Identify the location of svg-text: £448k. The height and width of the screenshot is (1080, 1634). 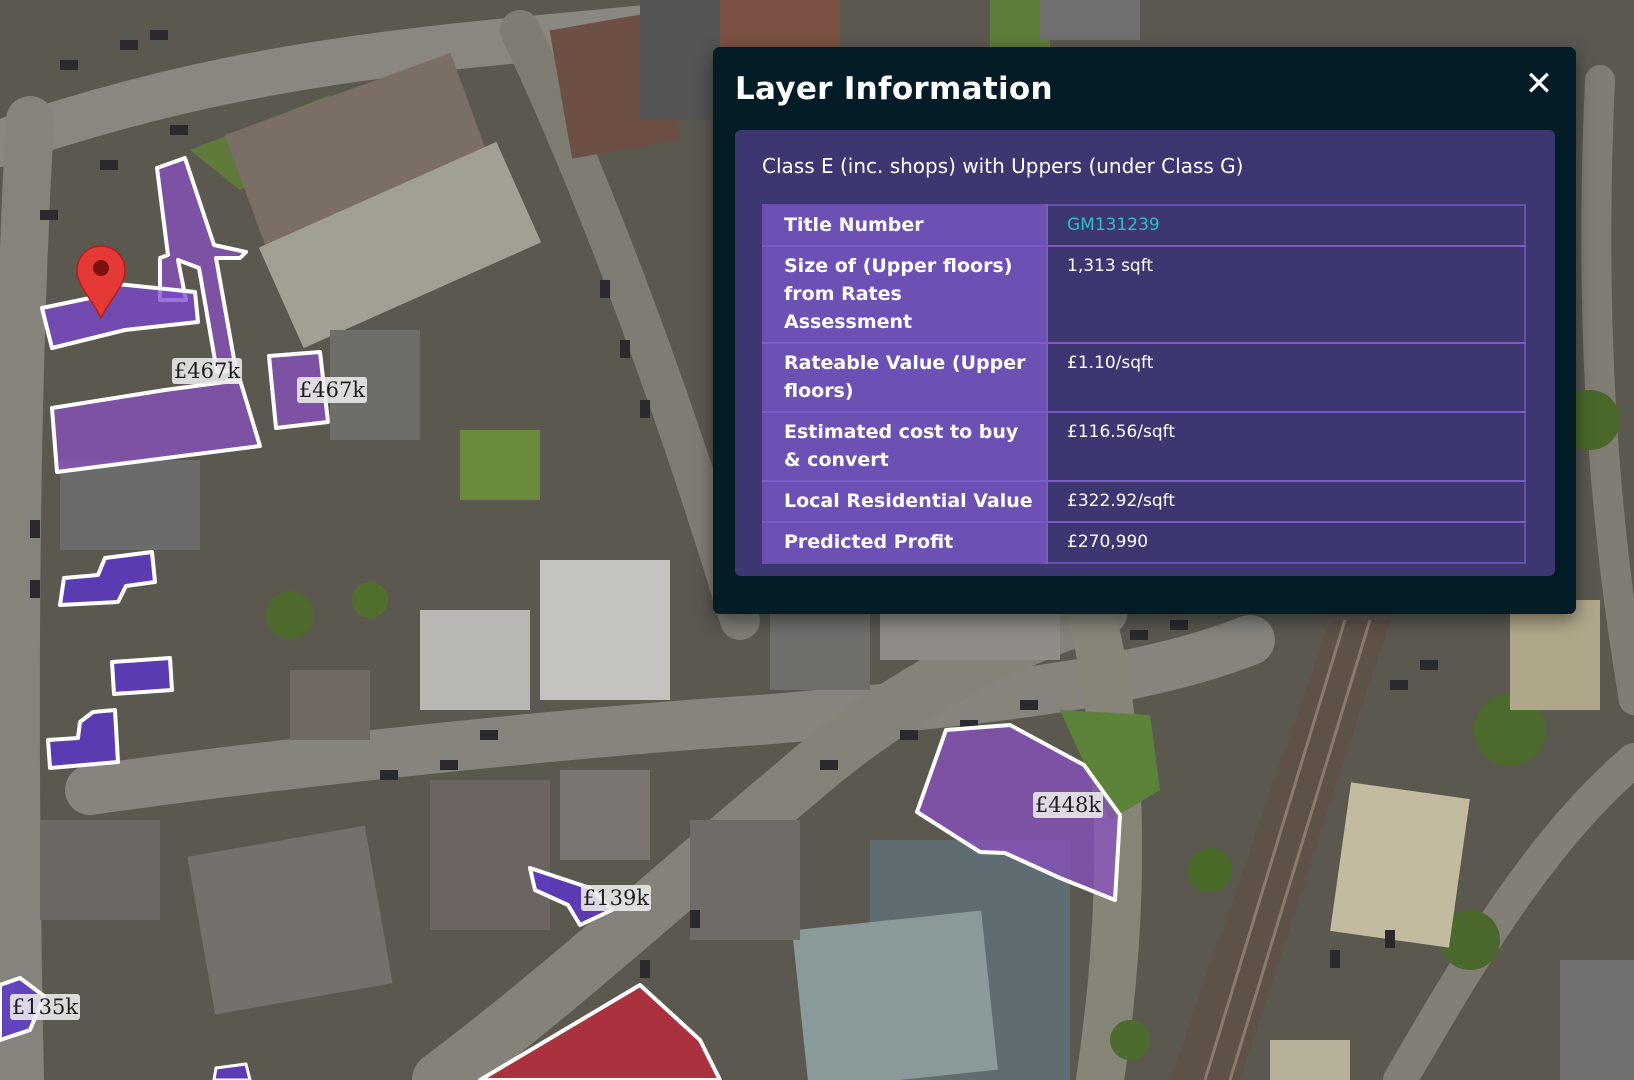
(1068, 805).